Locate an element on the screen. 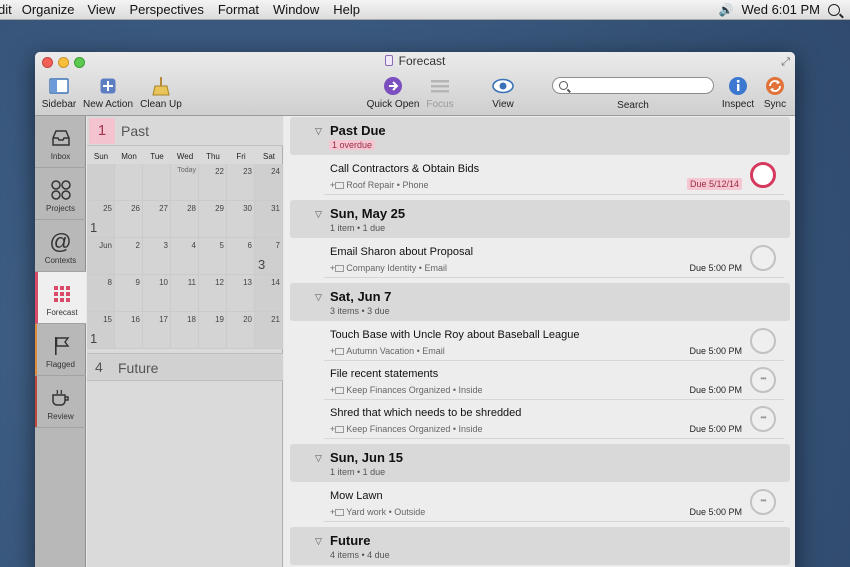 The height and width of the screenshot is (567, 850). inspect-button: Inspect is located at coordinates (738, 93).